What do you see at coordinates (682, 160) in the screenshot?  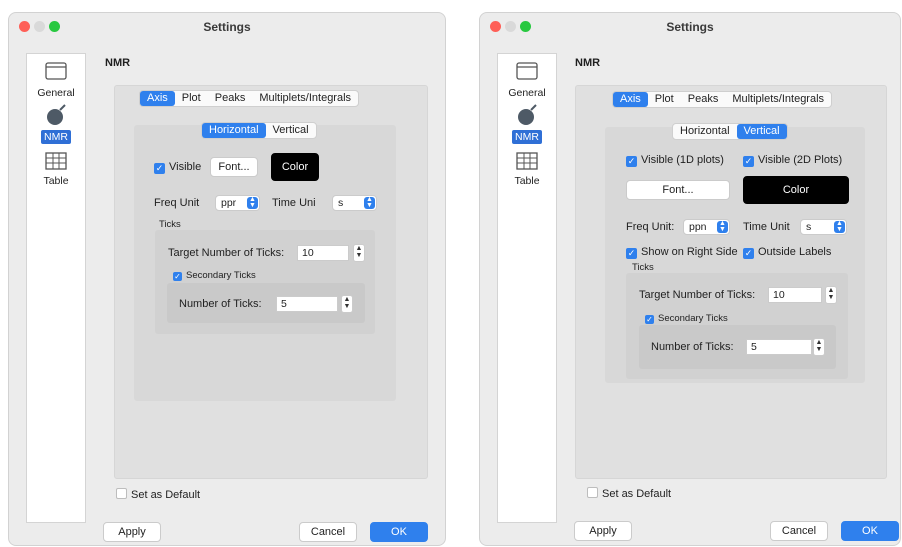 I see `visible-1d-label: Visible (1D plots)` at bounding box center [682, 160].